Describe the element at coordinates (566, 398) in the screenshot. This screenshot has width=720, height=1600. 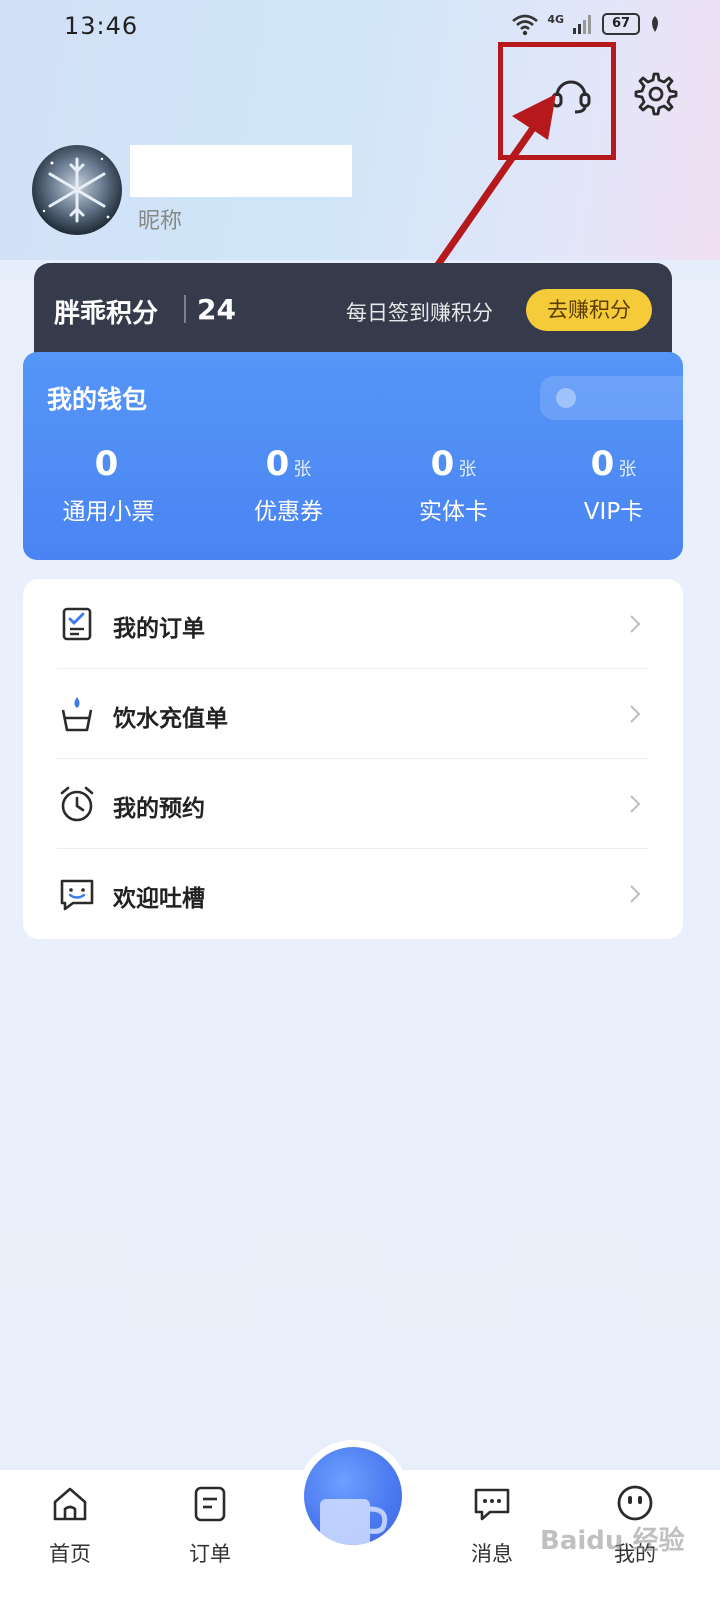
I see `wallet-toggle-knob` at that location.